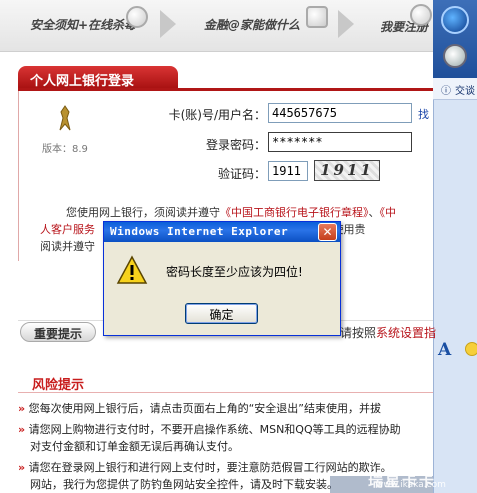 This screenshot has width=477, height=493. Describe the element at coordinates (411, 485) in the screenshot. I see `watermark-url: www.ikaka.com` at that location.